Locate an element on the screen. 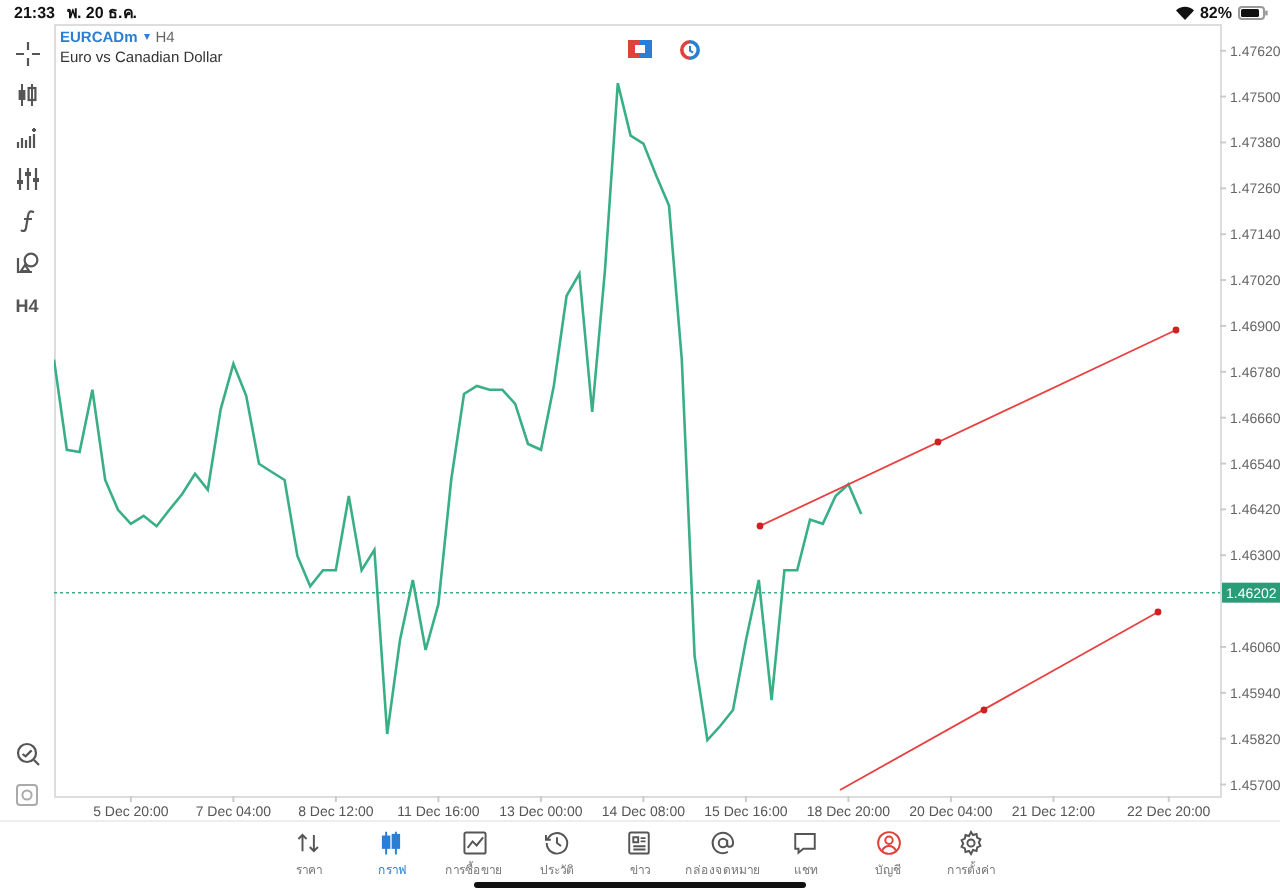 The image size is (1280, 894). battery-percent: 82% is located at coordinates (1215, 12).